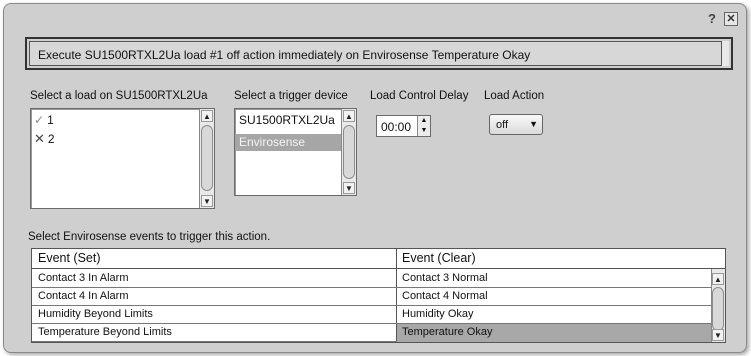 The height and width of the screenshot is (356, 751). I want to click on load-item-label: 1, so click(50, 120).